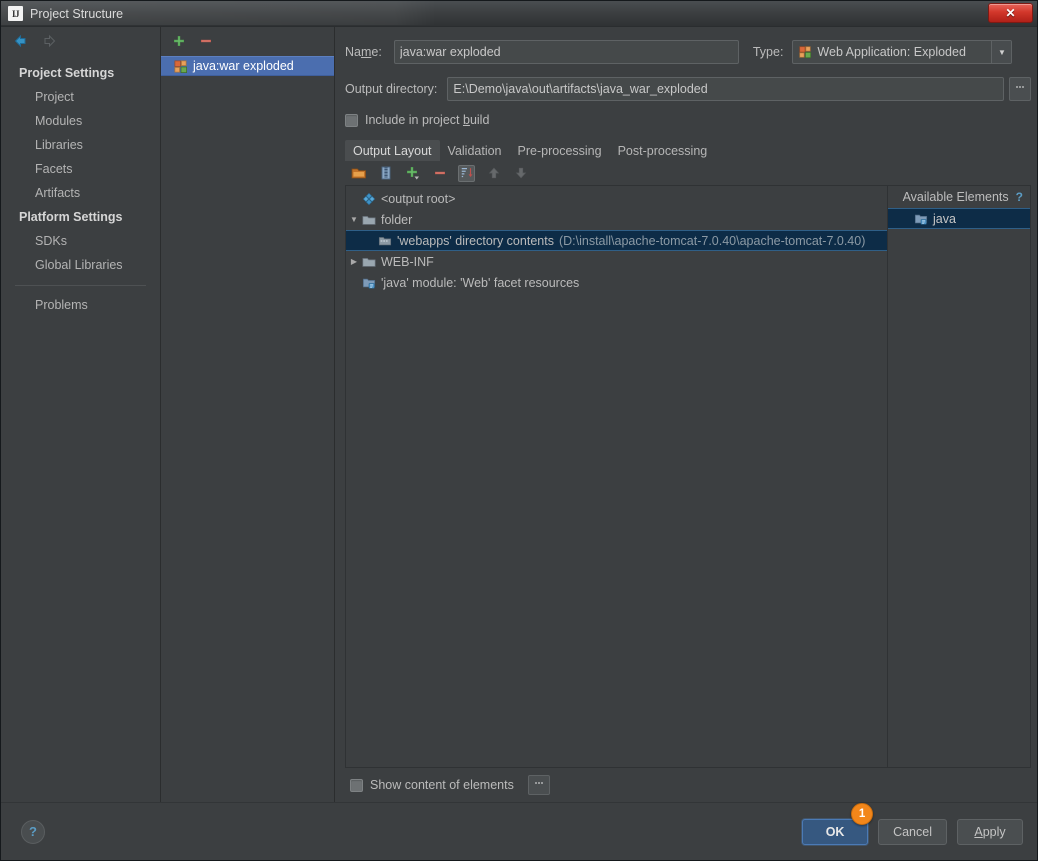 The width and height of the screenshot is (1038, 861). I want to click on tree-row-label: 'webapps' directory contents, so click(475, 240).